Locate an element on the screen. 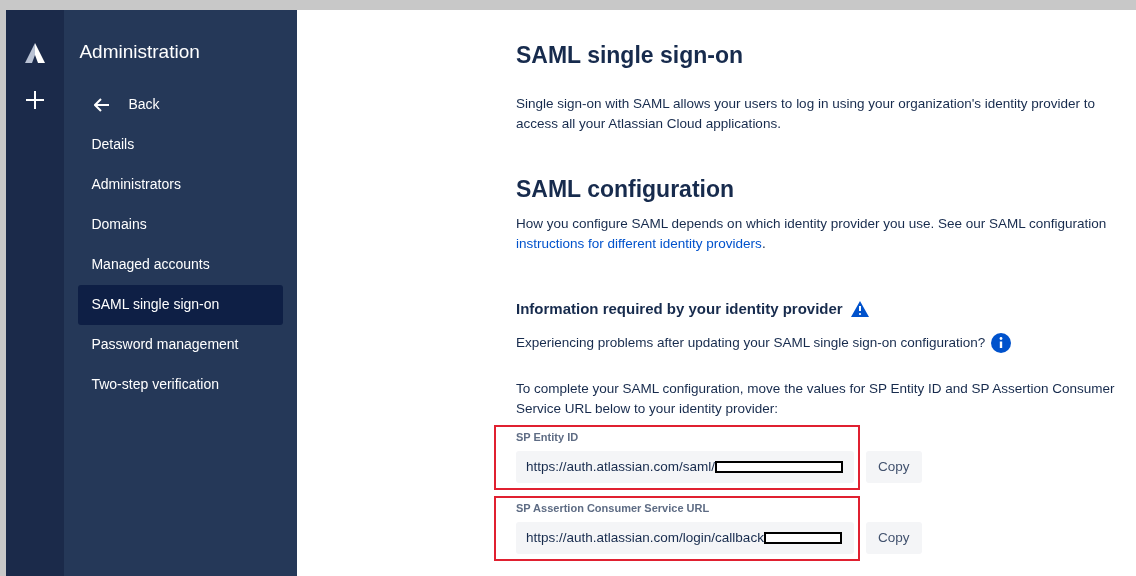  subsection-title: Information required by your identity provider is located at coordinates (679, 309).